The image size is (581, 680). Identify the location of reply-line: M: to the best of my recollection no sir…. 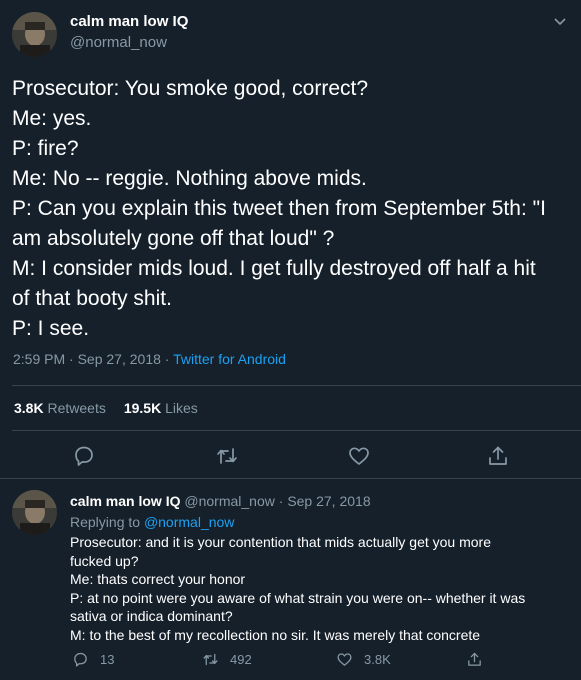
(275, 634).